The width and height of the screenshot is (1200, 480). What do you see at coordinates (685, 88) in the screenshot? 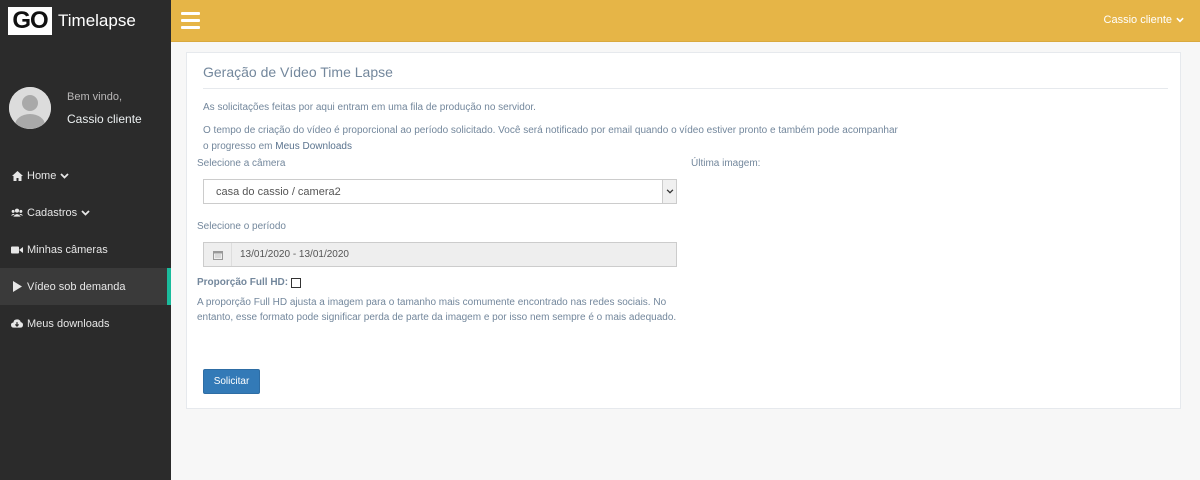
I see `title-divider` at bounding box center [685, 88].